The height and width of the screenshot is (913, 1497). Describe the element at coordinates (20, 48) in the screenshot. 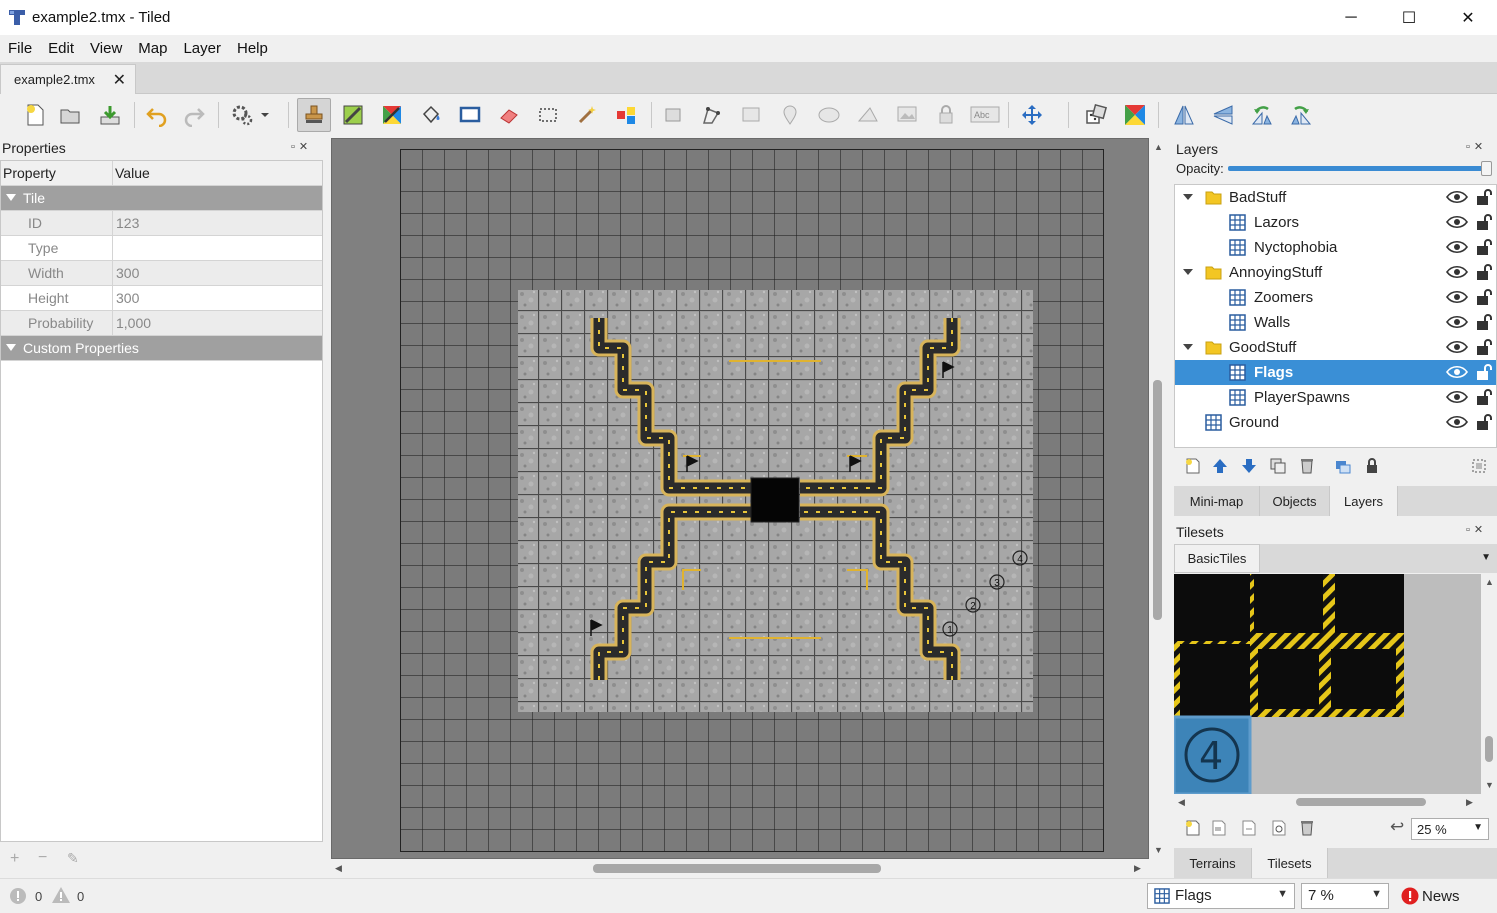

I see `menu-file: File` at that location.